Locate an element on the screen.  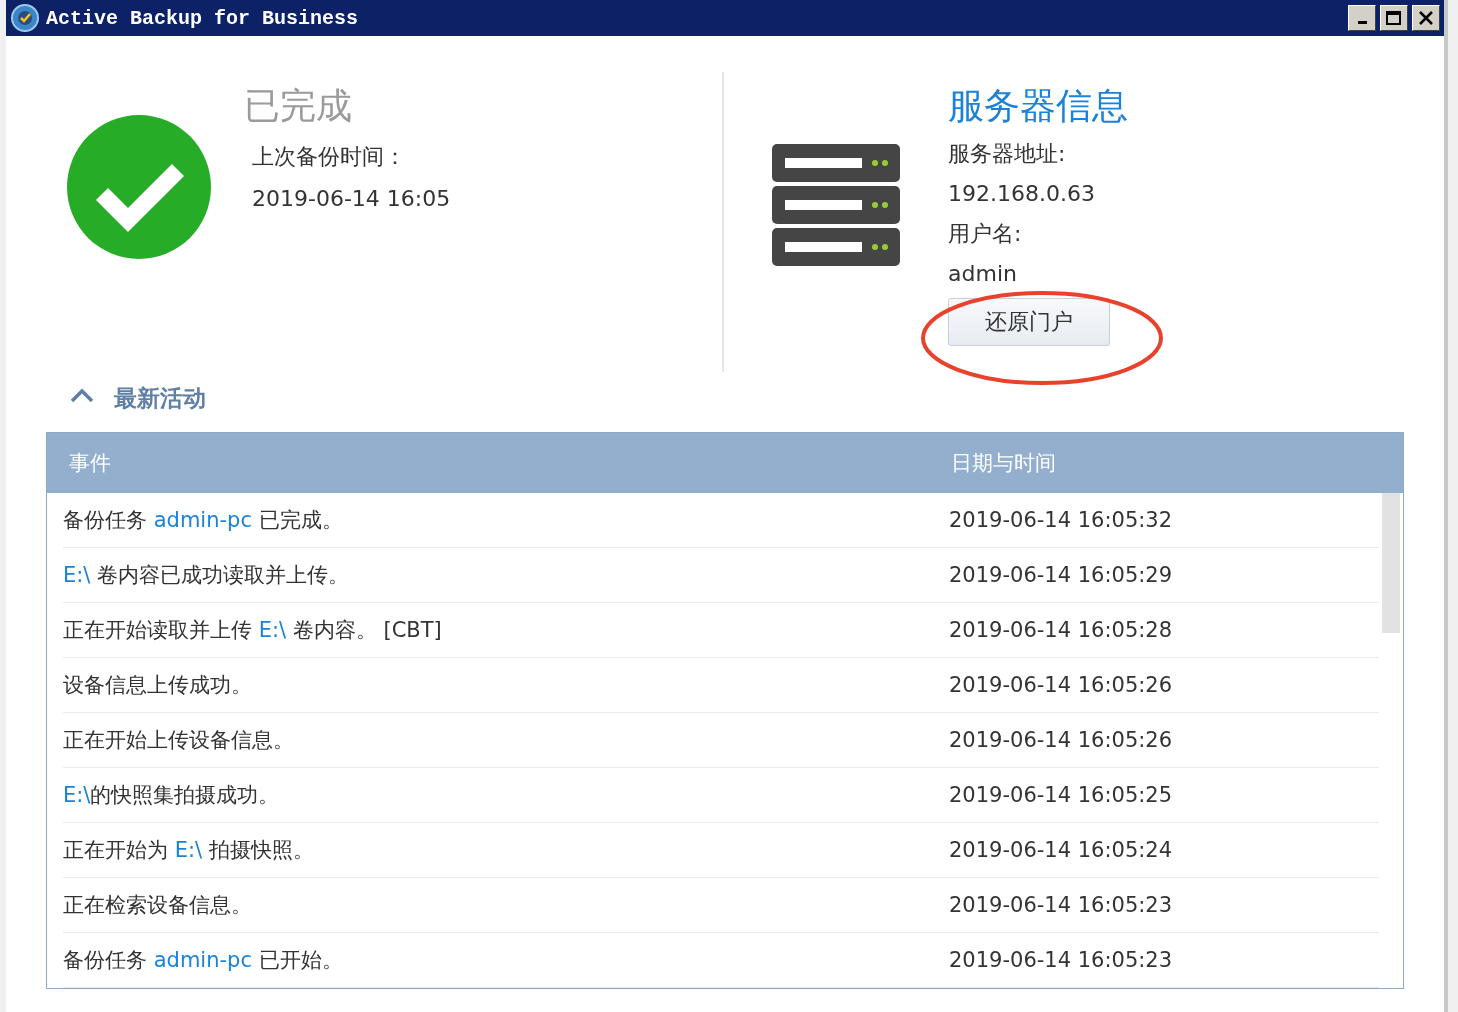
restore-portal-button: 还原门户 is located at coordinates (1029, 322).